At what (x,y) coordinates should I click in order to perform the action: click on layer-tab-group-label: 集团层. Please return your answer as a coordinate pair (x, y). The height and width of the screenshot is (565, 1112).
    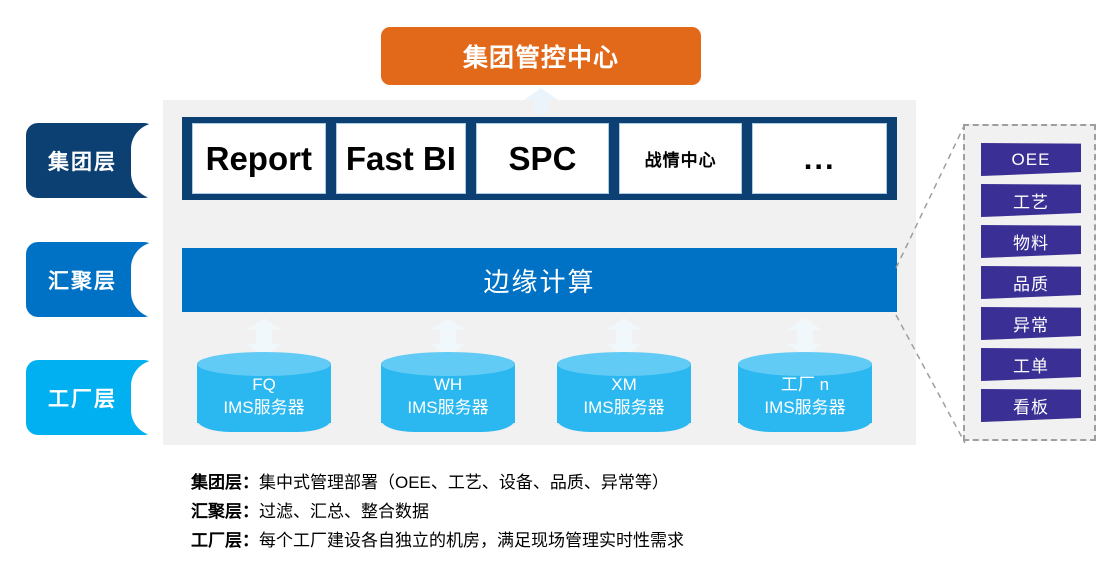
    Looking at the image, I should click on (82, 162).